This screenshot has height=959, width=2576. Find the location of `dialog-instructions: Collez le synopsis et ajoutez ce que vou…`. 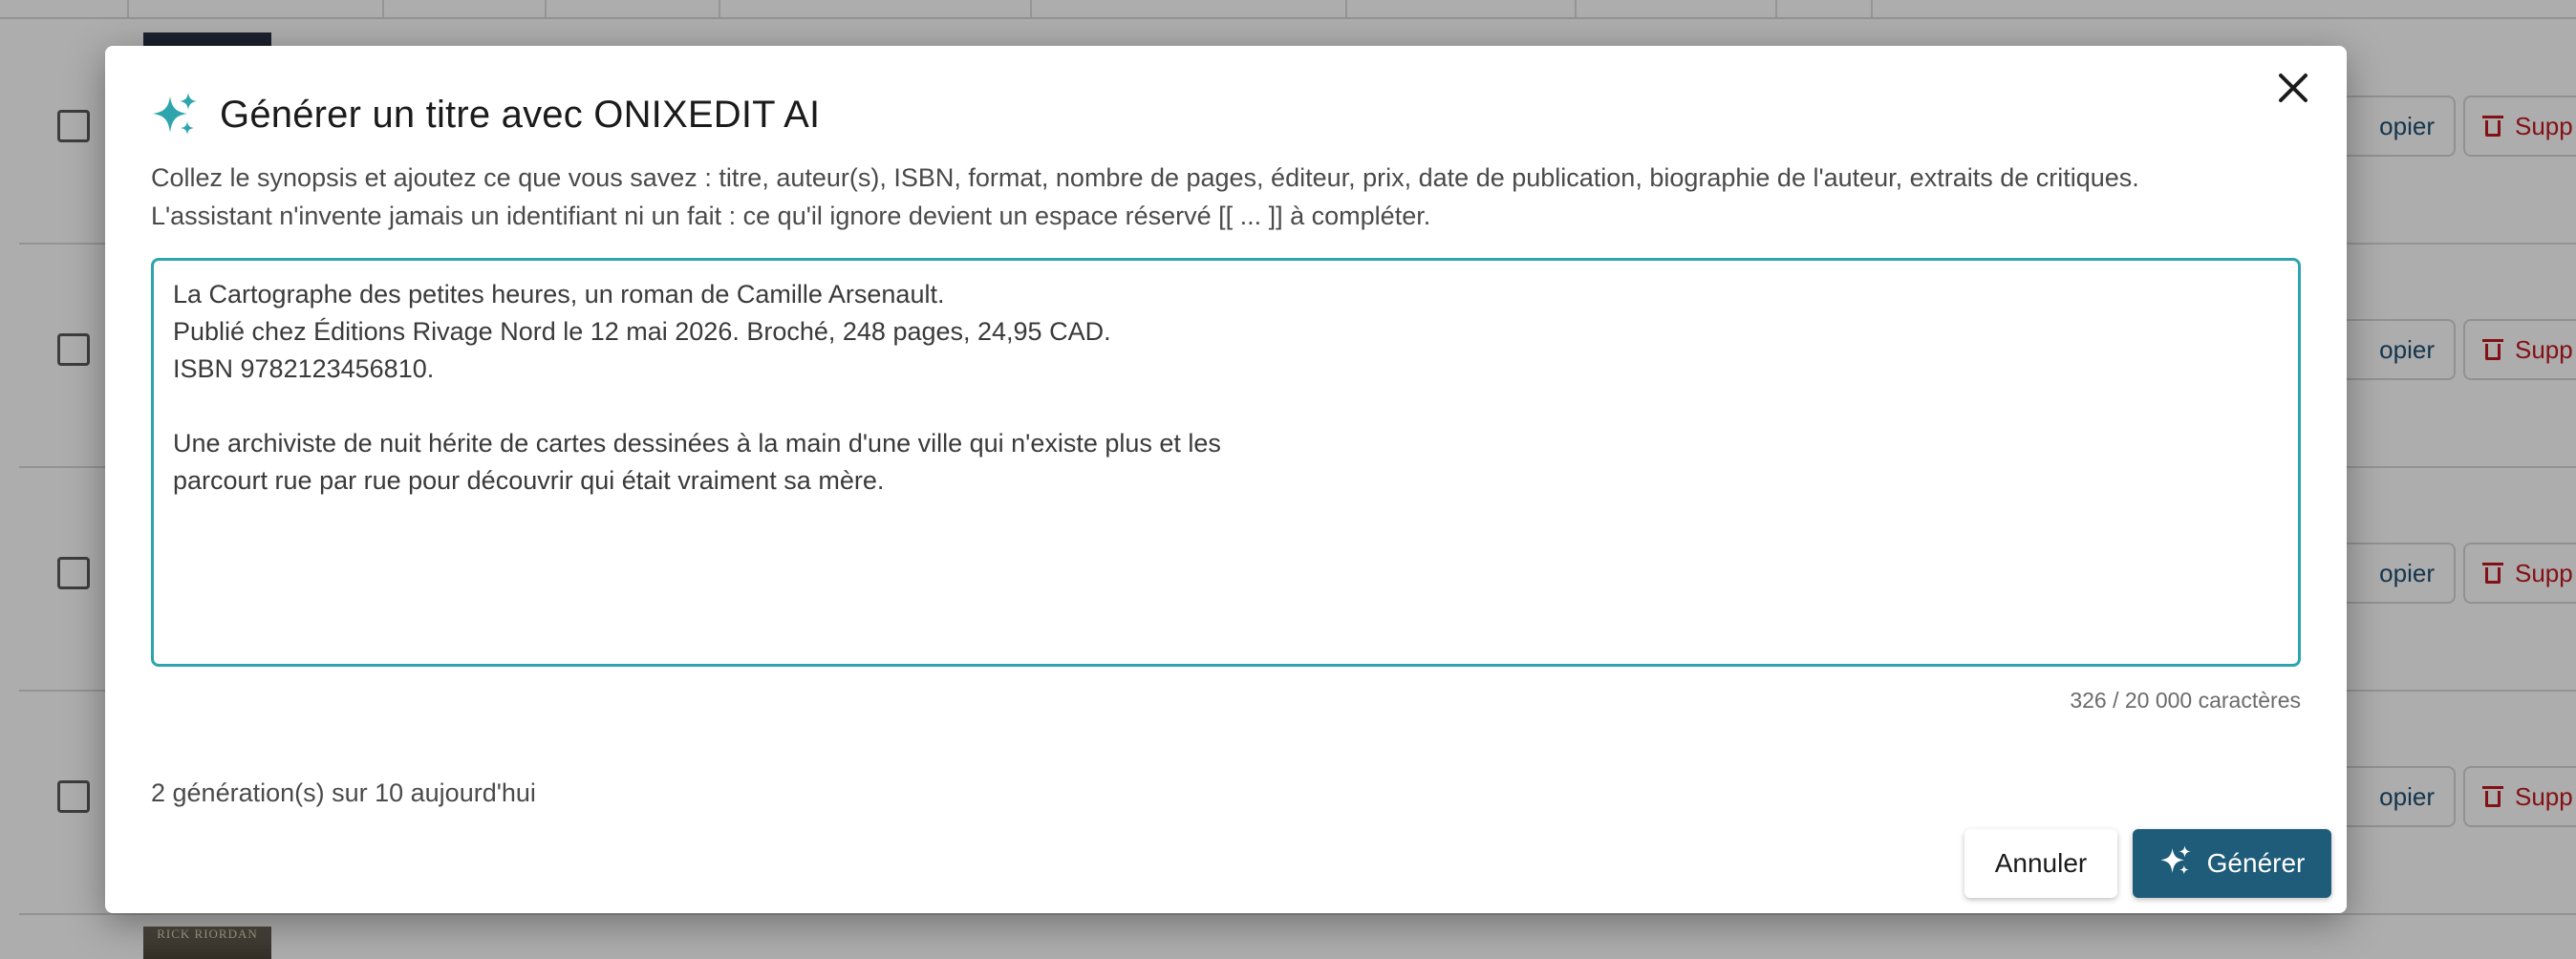

dialog-instructions: Collez le synopsis et ajoutez ce que vou… is located at coordinates (1230, 197).